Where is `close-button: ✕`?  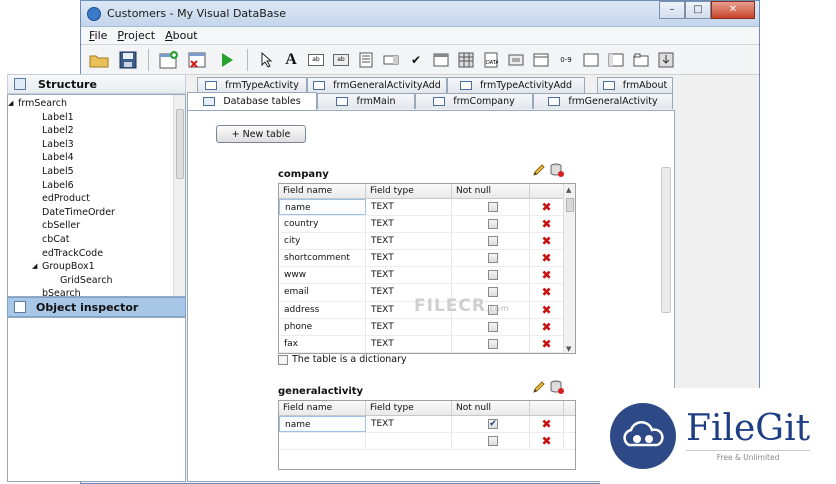 close-button: ✕ is located at coordinates (733, 9).